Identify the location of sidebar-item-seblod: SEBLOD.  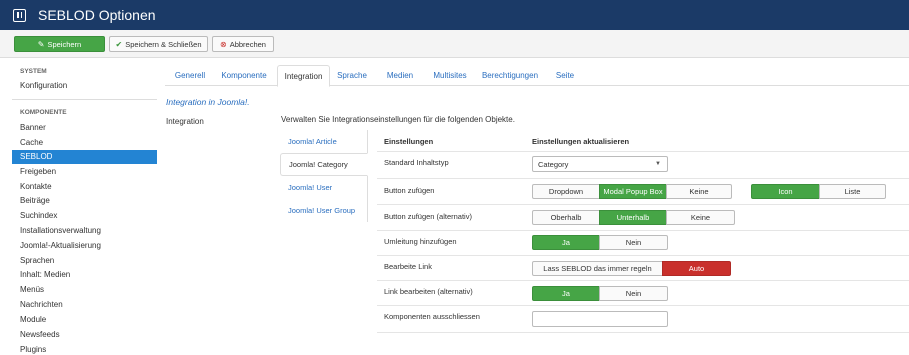
(36, 156).